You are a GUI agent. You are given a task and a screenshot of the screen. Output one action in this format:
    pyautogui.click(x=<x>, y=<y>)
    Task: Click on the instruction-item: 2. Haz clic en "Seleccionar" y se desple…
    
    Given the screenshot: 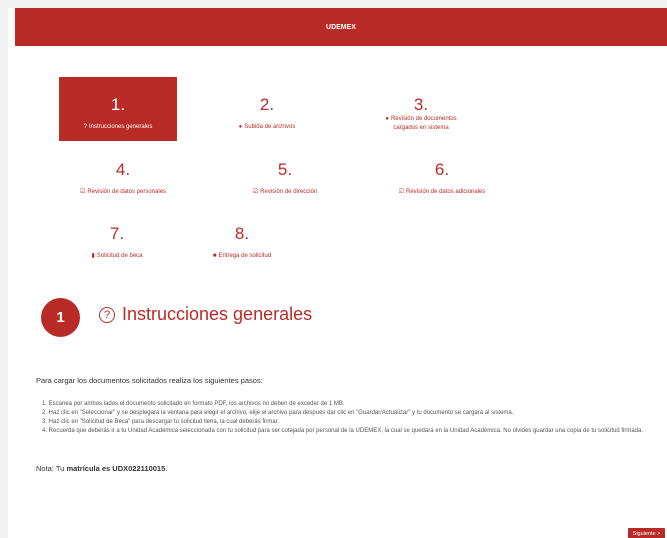 What is the action you would take?
    pyautogui.click(x=278, y=413)
    